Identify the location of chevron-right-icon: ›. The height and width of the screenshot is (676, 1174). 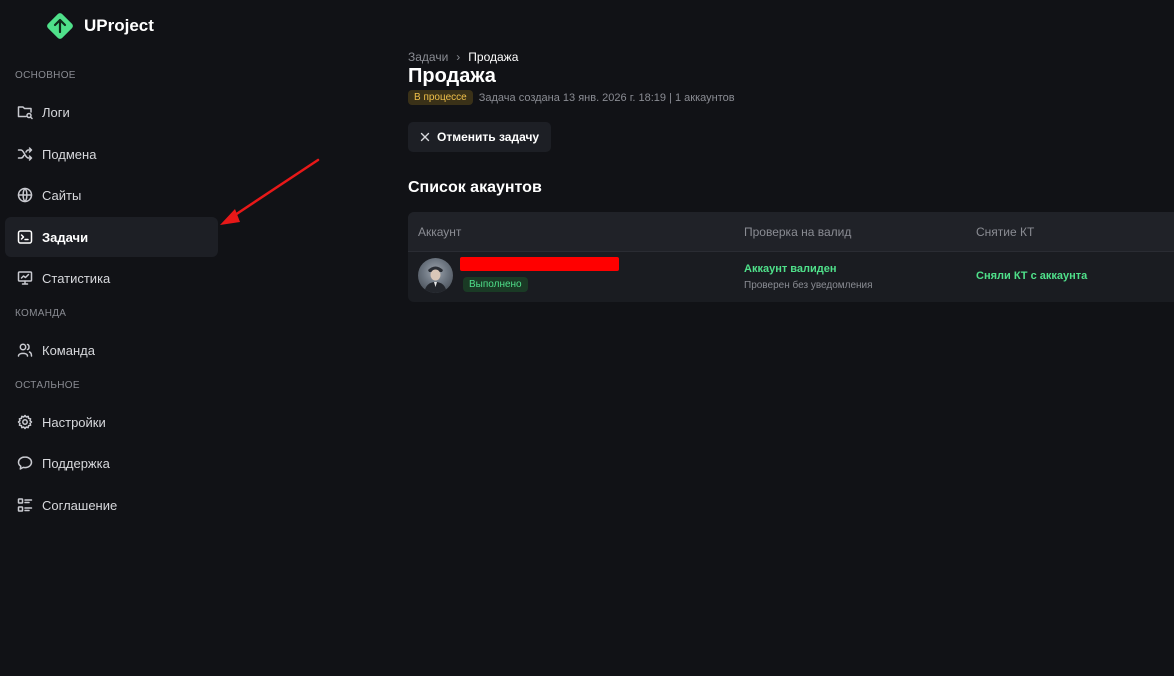
(458, 57).